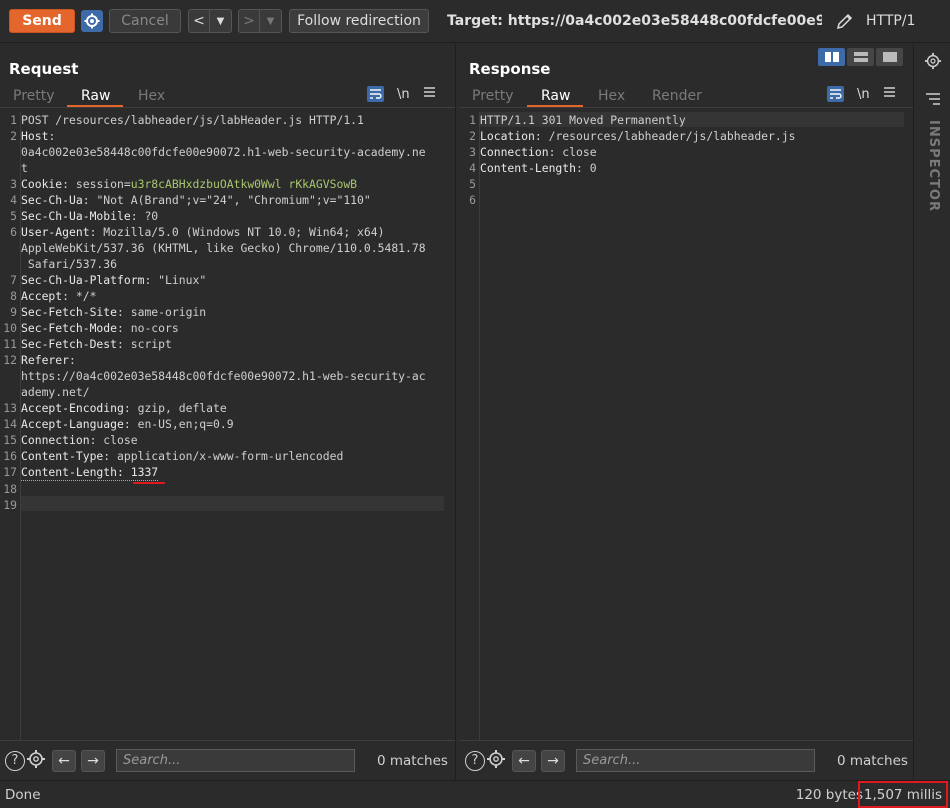 The image size is (950, 808). I want to click on back-button: <, so click(199, 21).